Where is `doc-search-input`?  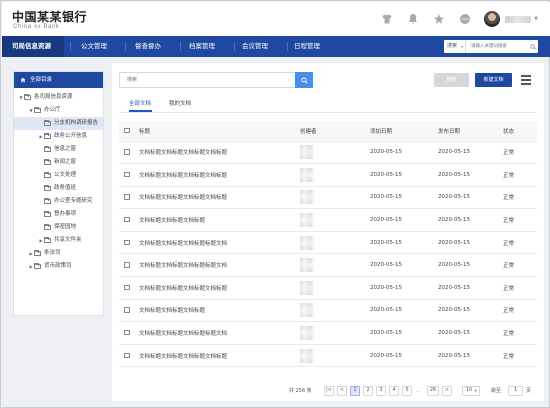 doc-search-input is located at coordinates (207, 80).